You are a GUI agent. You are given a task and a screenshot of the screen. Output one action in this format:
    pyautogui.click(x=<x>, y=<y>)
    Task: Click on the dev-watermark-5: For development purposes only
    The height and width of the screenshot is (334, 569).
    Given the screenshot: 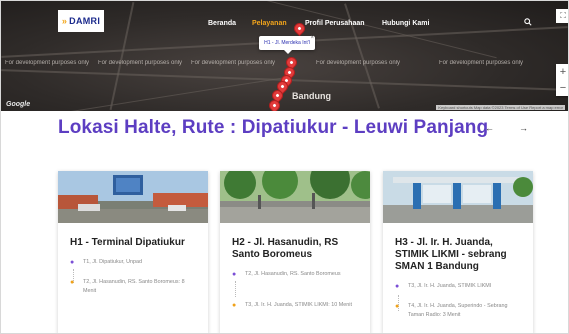 What is the action you would take?
    pyautogui.click(x=481, y=63)
    